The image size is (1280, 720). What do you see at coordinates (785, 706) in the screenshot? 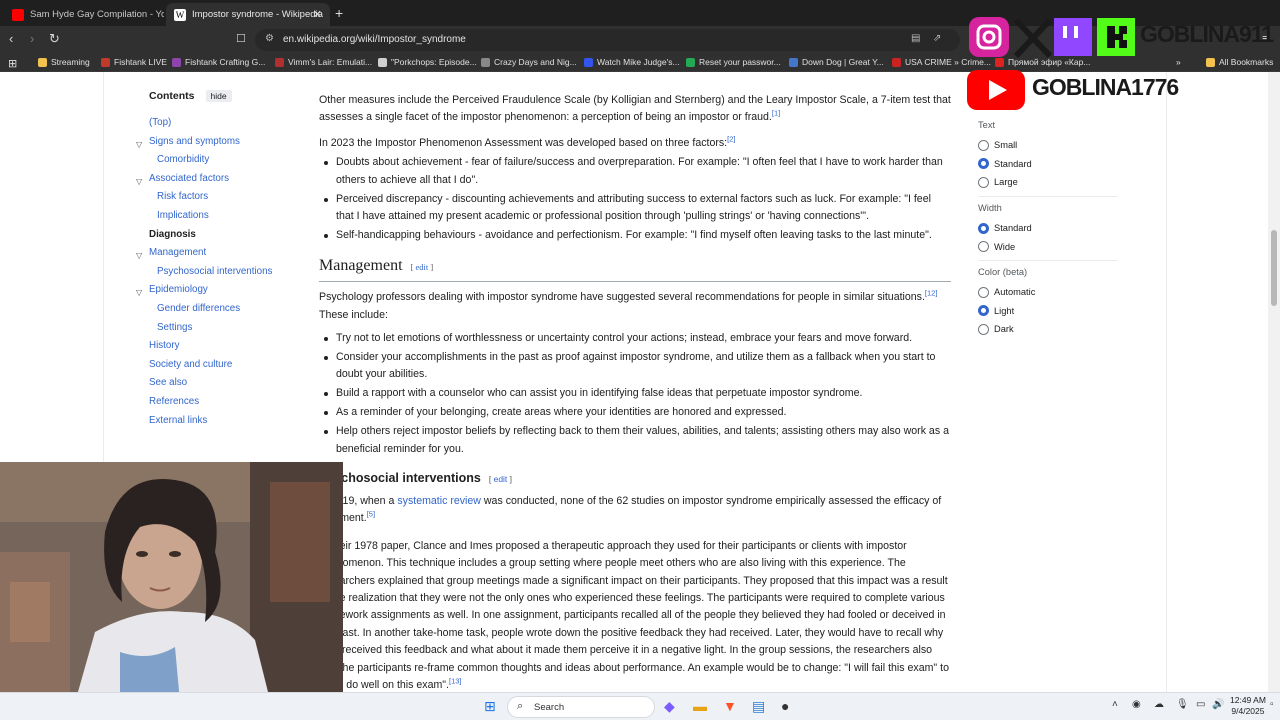
I see `obs-icon: ●` at bounding box center [785, 706].